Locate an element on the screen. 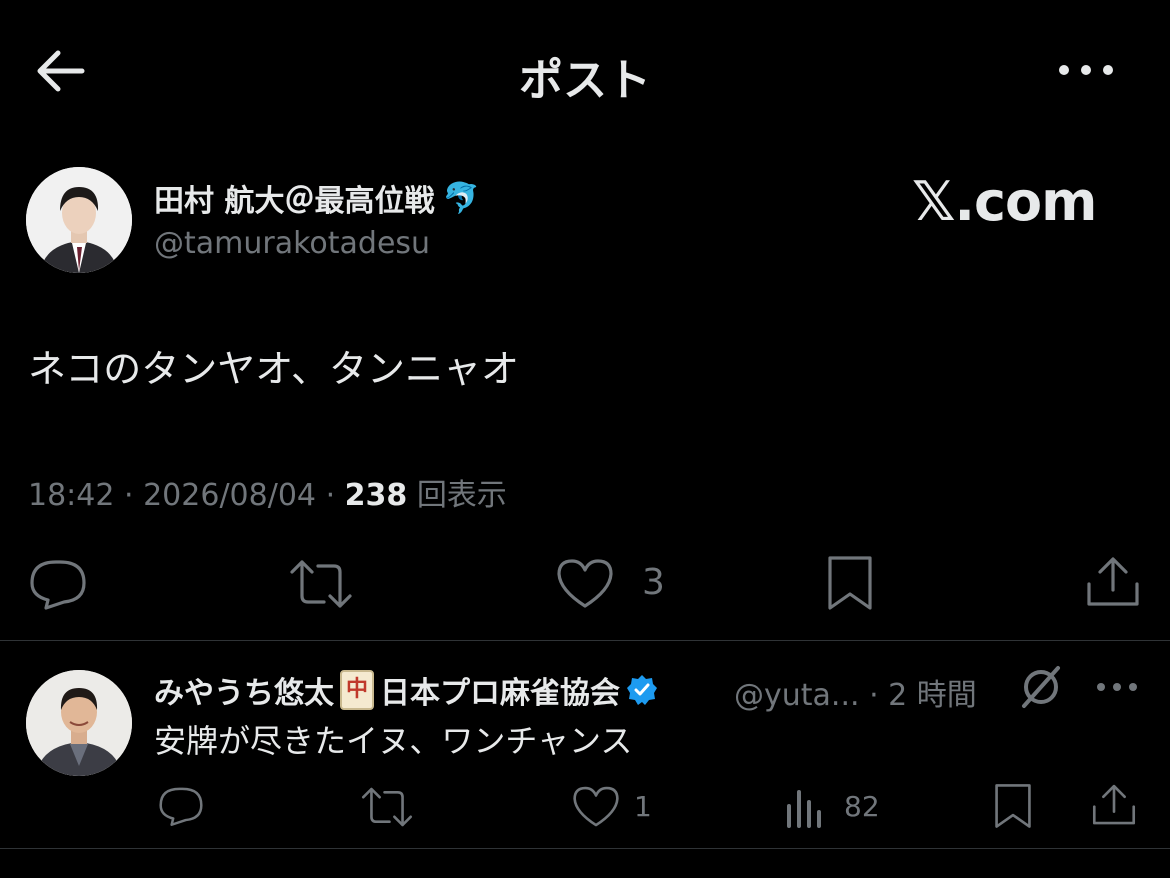  reply-like-count: 1 is located at coordinates (643, 806).